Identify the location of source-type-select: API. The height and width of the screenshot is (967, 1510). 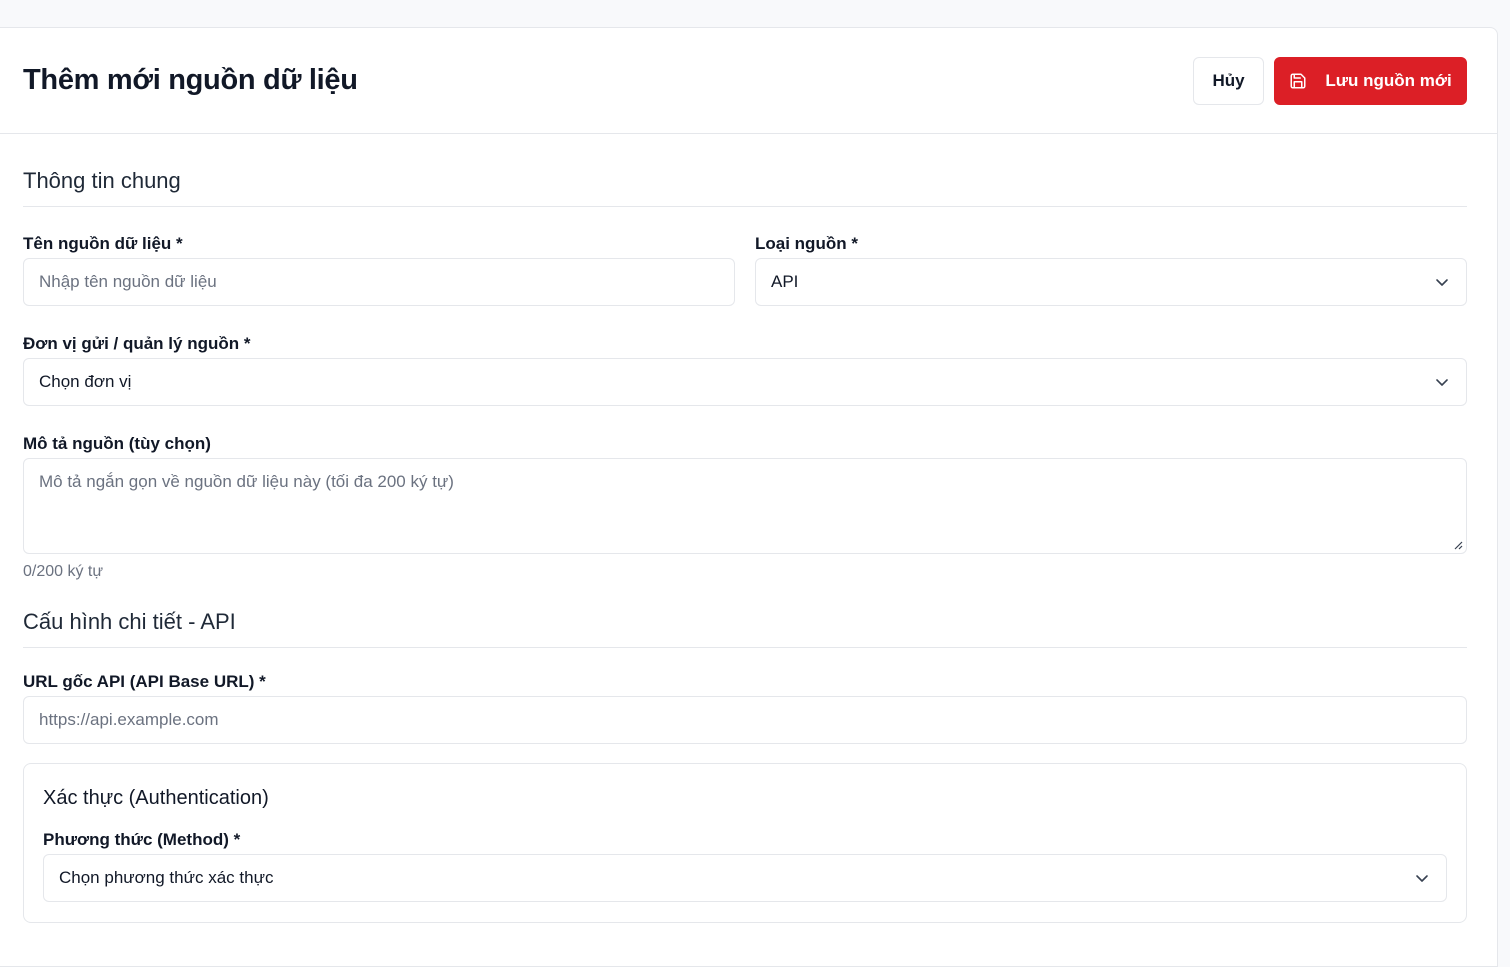
(1111, 282).